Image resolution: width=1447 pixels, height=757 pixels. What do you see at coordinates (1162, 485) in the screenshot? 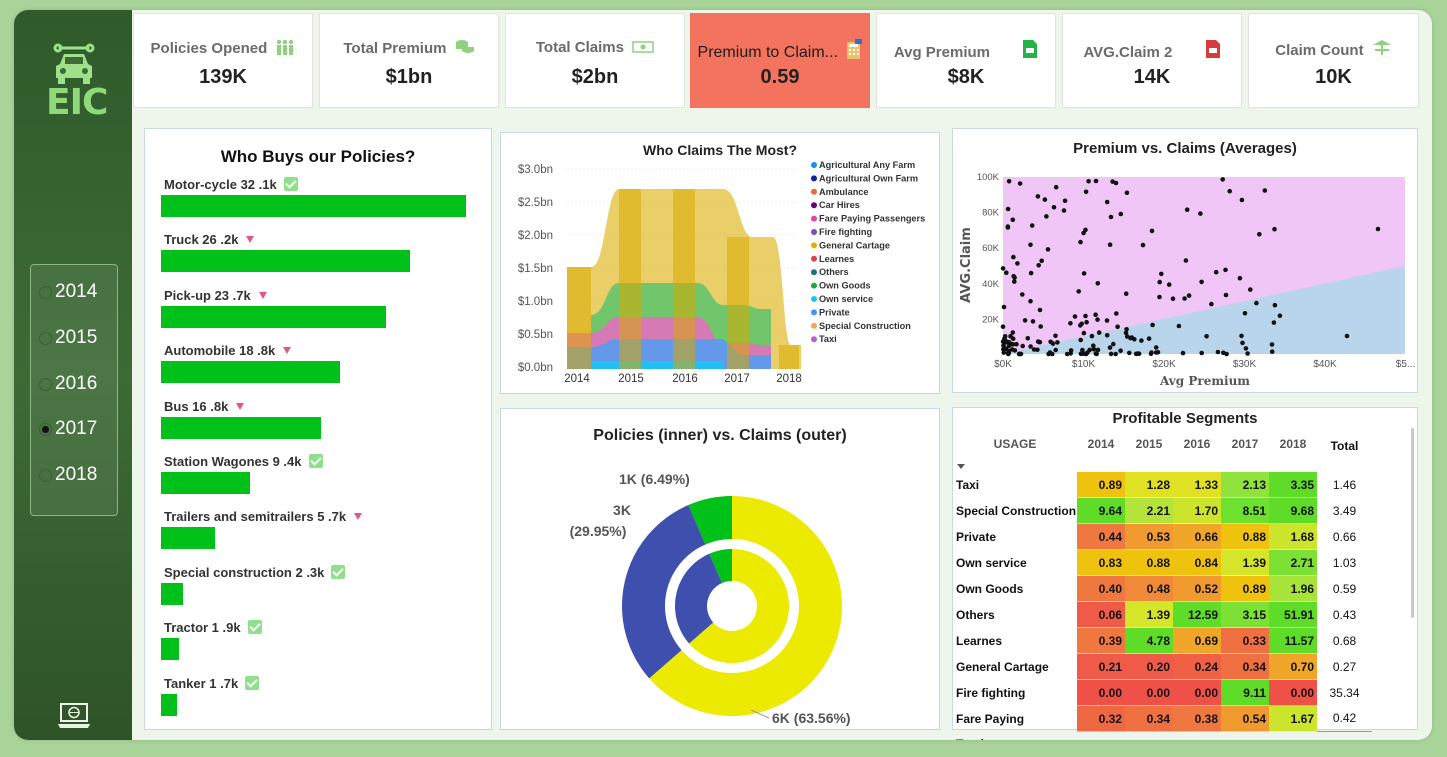
I see `table-row: Taxi 0.89 1.28 1.33 2.13 3.35 1.46` at bounding box center [1162, 485].